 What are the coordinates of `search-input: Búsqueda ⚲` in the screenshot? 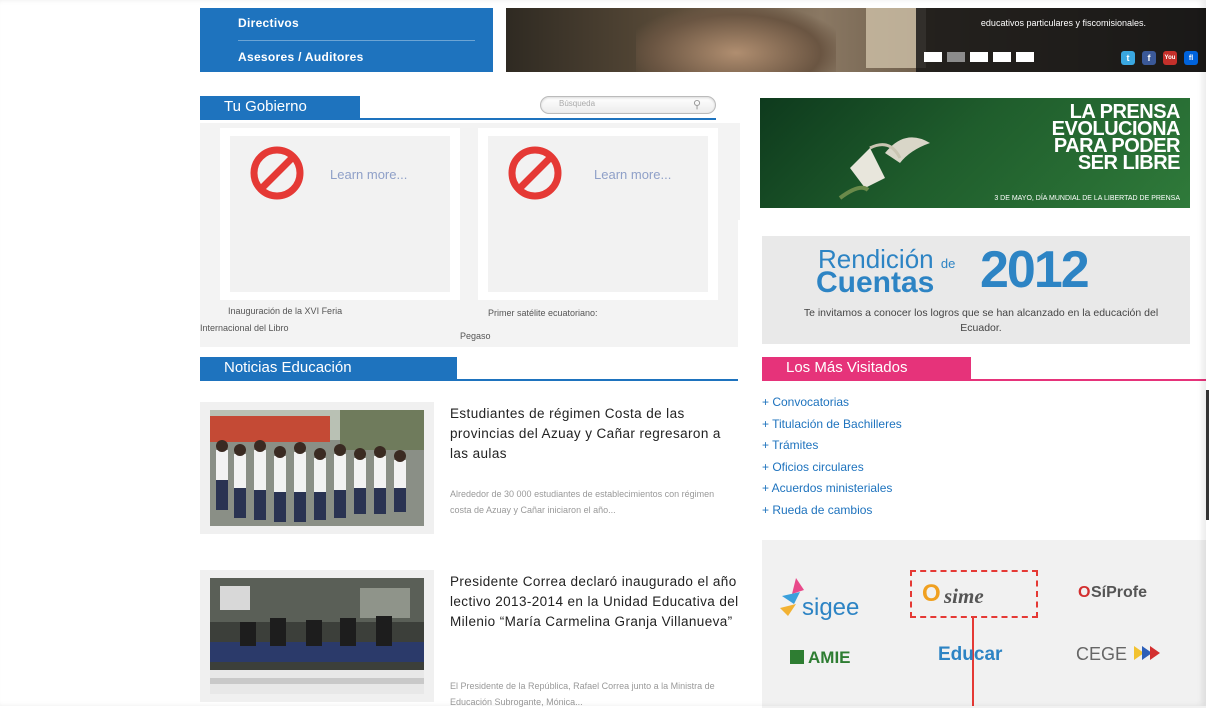 It's located at (628, 105).